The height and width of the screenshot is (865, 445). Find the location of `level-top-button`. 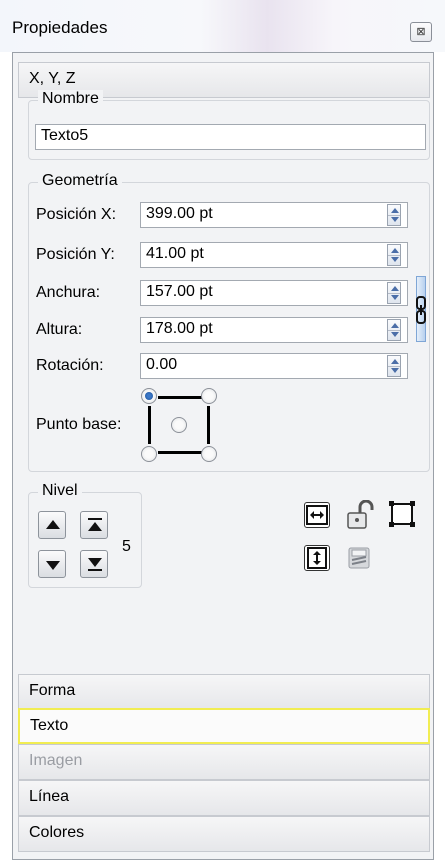

level-top-button is located at coordinates (94, 525).